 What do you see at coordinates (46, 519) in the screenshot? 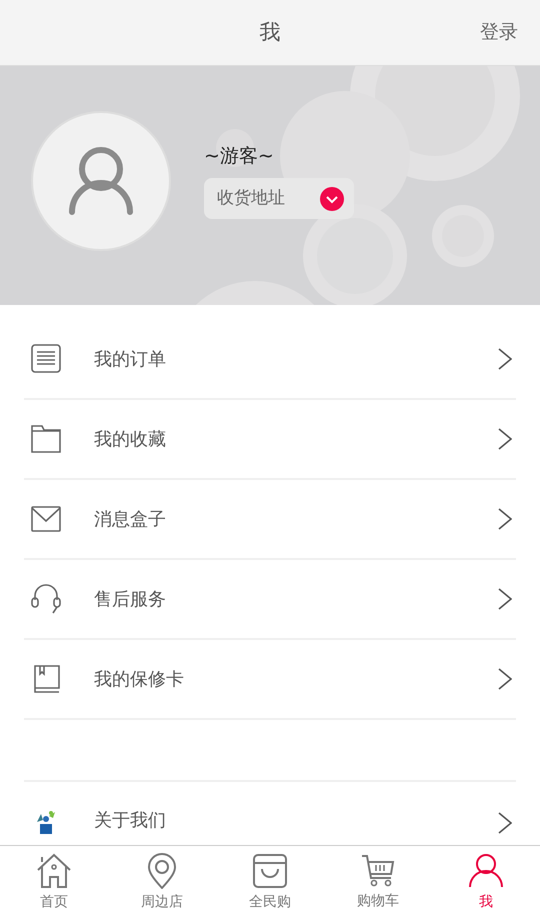
I see `mail-icon` at bounding box center [46, 519].